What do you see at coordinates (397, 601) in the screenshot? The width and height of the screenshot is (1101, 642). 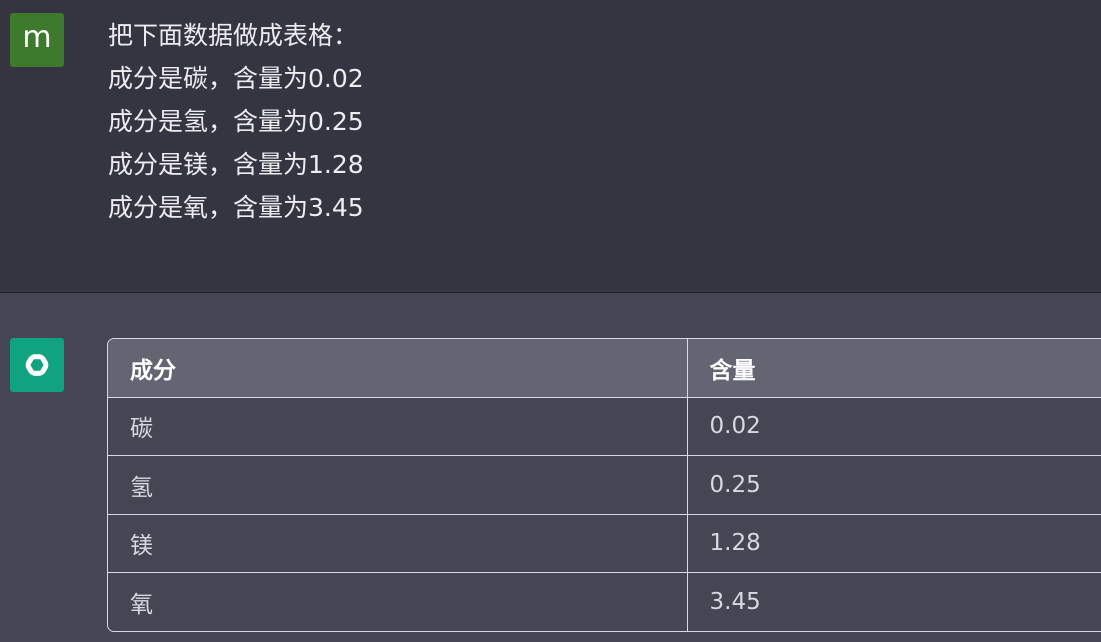 I see `table-cell: 氧` at bounding box center [397, 601].